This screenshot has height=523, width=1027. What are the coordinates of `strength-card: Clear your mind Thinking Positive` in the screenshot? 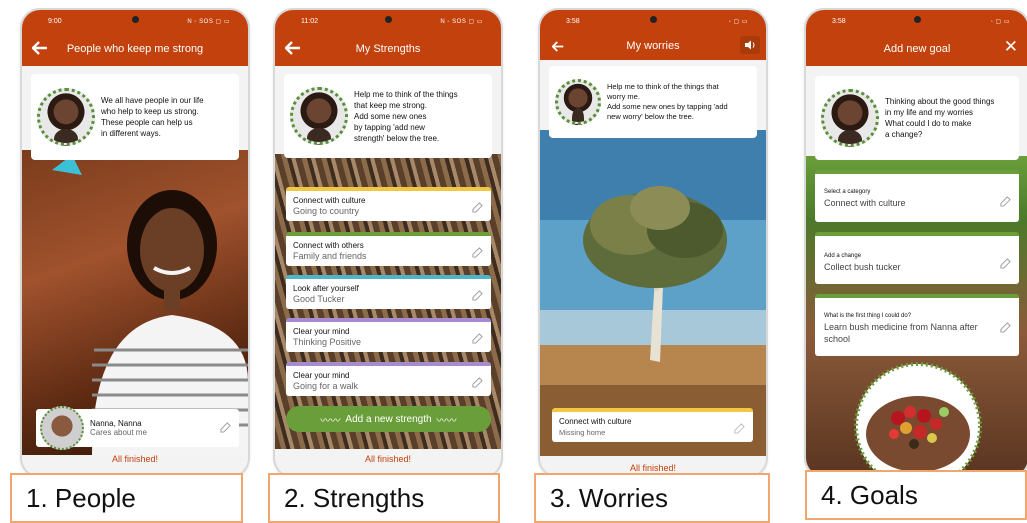 It's located at (388, 335).